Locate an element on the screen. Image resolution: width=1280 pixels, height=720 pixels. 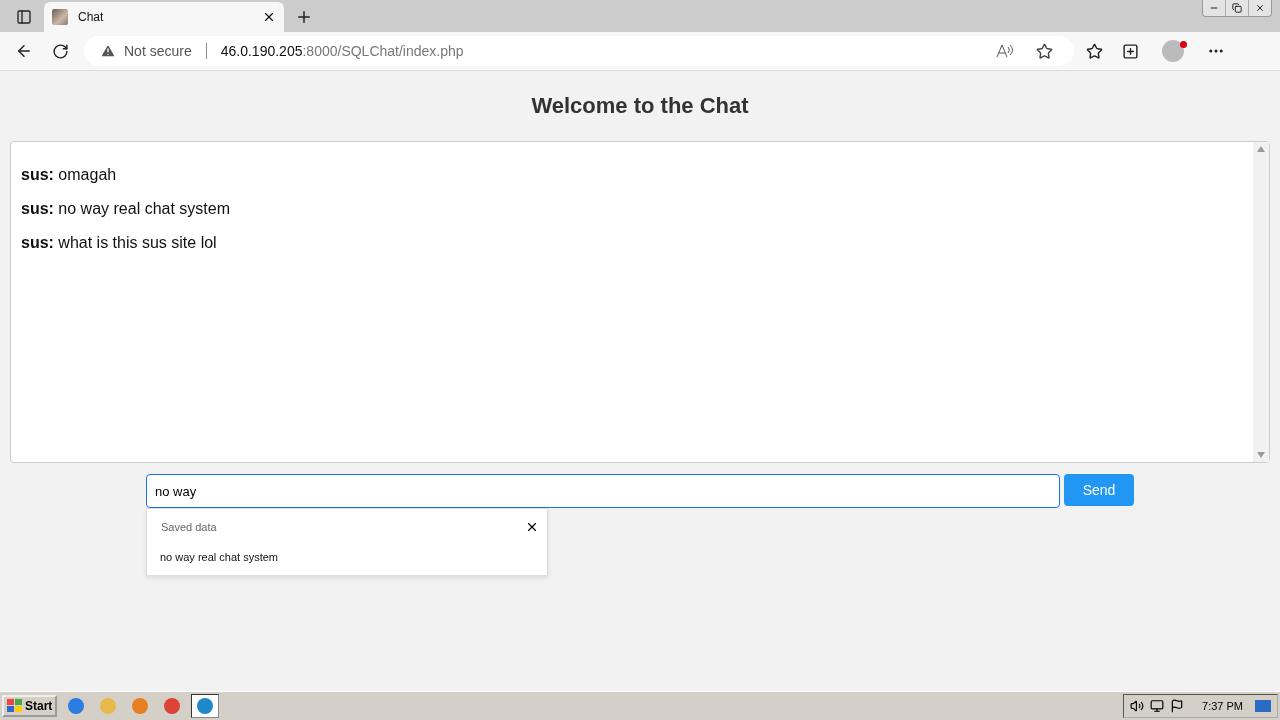
flag-icon is located at coordinates (1177, 706).